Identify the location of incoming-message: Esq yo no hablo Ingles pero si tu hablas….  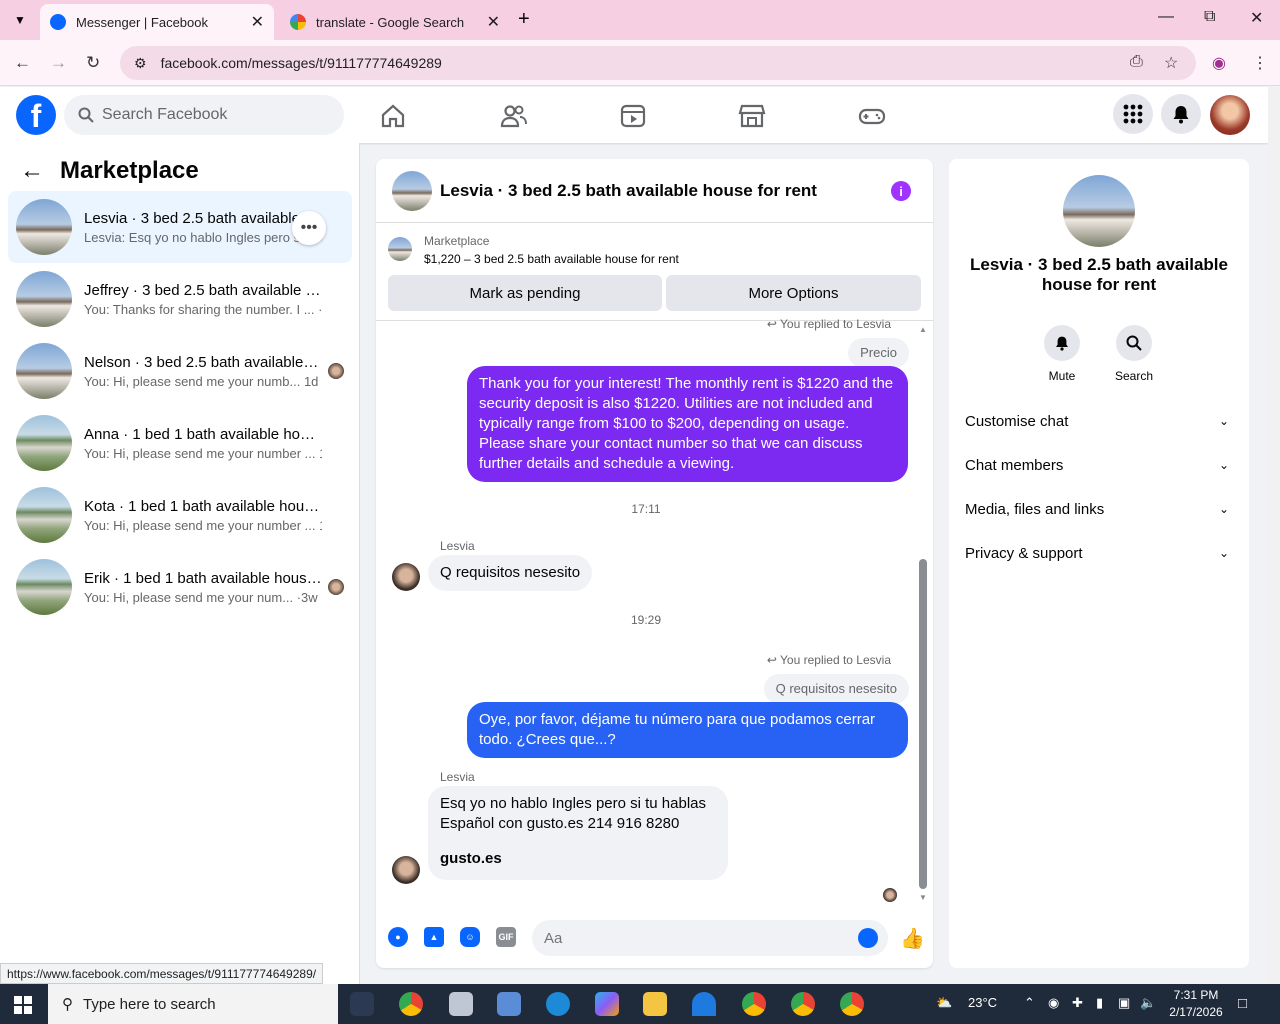
(578, 833).